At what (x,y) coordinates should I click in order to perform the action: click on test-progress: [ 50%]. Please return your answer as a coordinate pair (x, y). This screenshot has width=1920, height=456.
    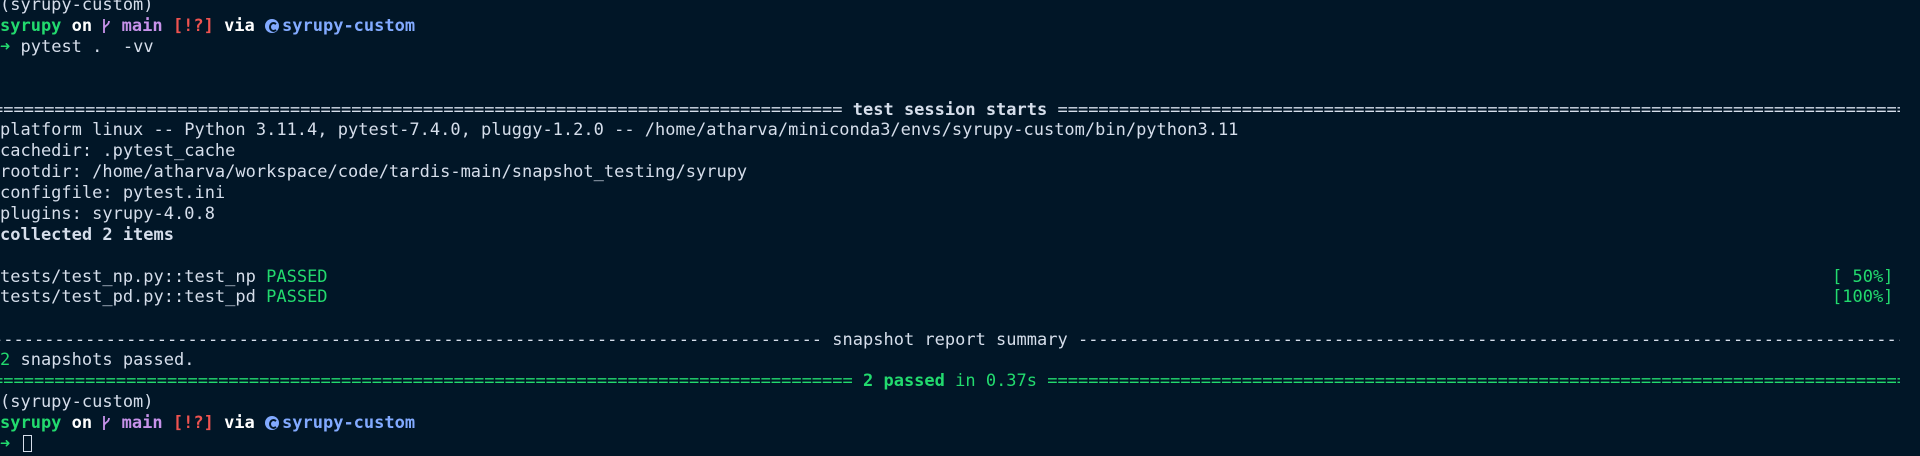
    Looking at the image, I should click on (1863, 276).